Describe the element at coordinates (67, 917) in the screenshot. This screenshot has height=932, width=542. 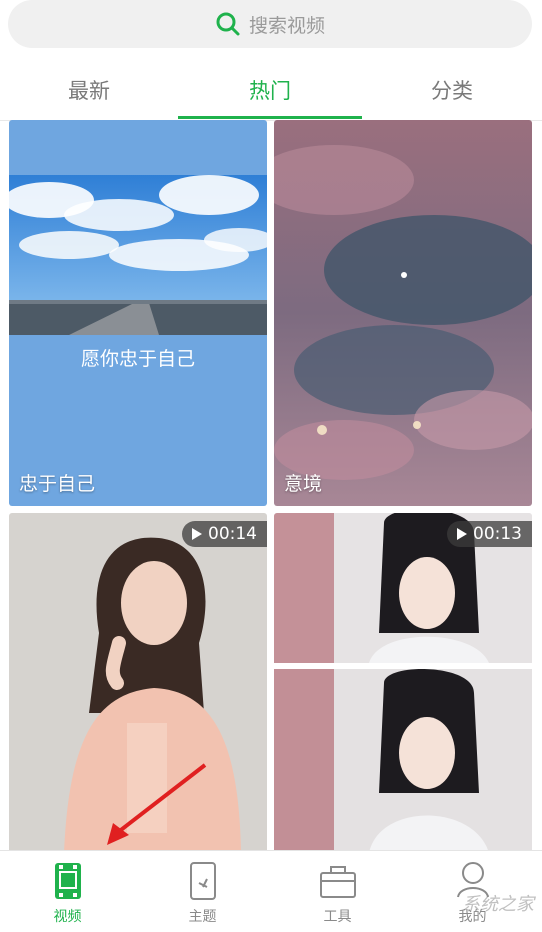
I see `nav-video-label: 视频` at that location.